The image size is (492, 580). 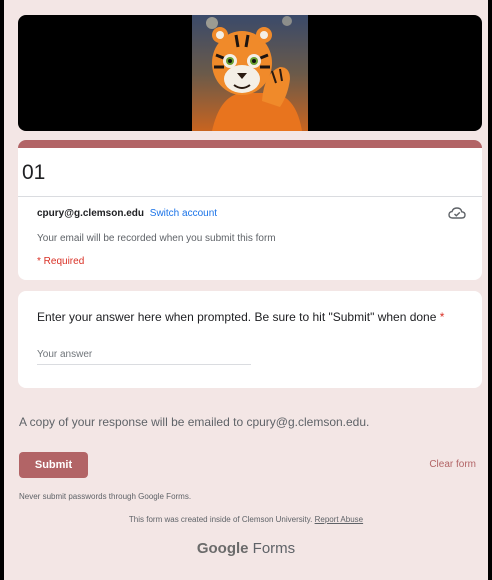 I want to click on mascot-image, so click(x=250, y=73).